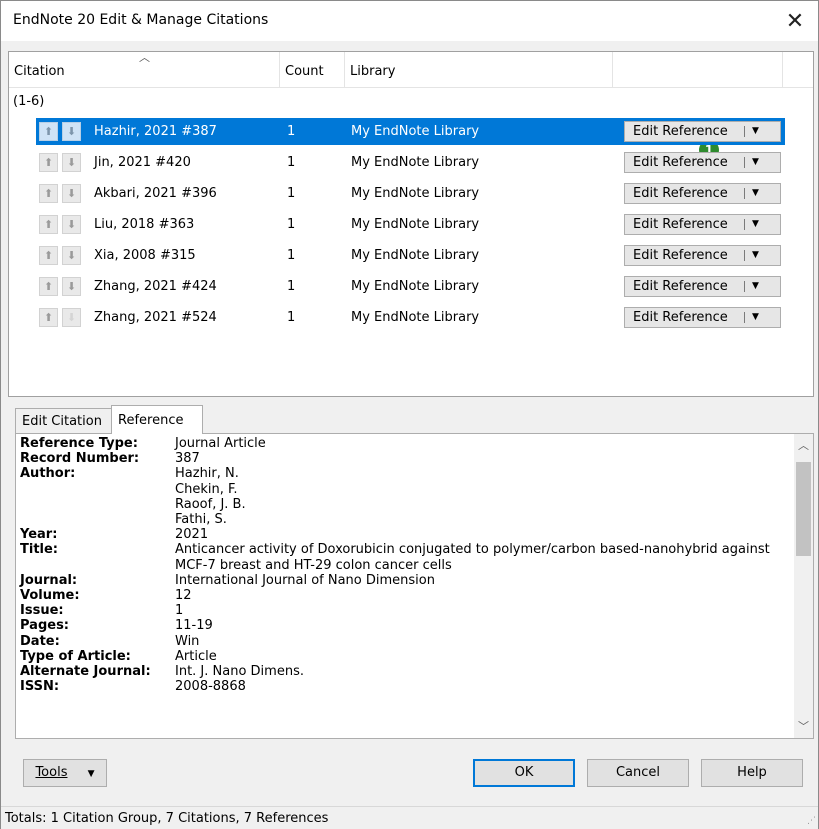 Image resolution: width=819 pixels, height=829 pixels. What do you see at coordinates (406, 489) in the screenshot?
I see `reference-field: Chekin, F.` at bounding box center [406, 489].